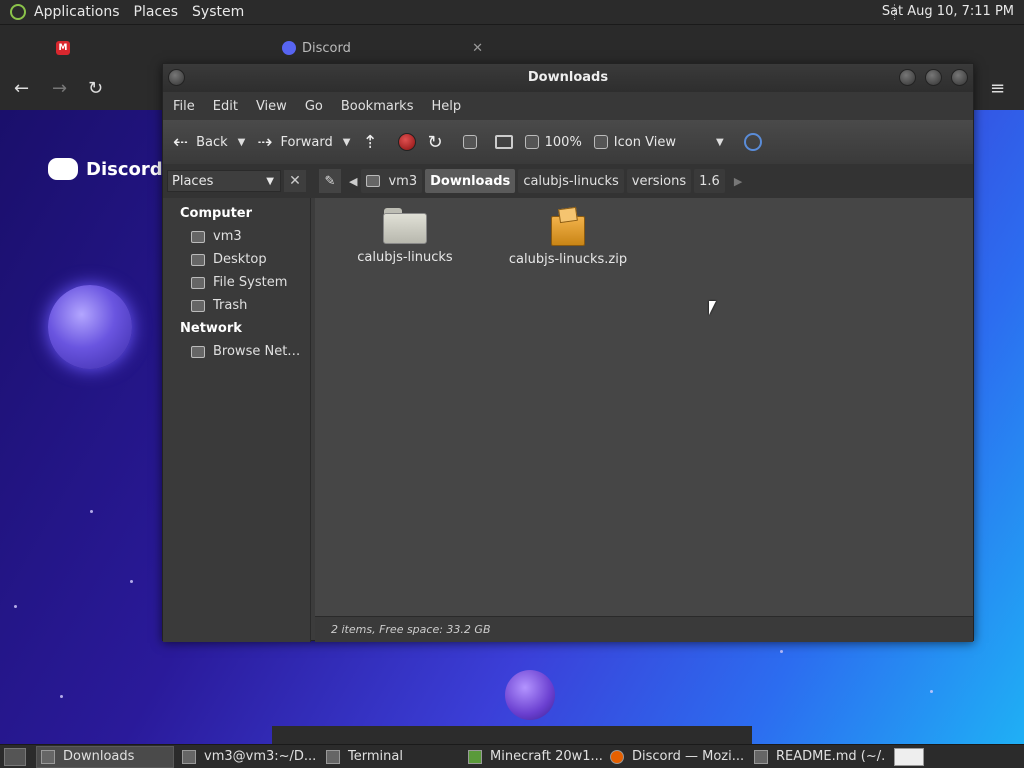  I want to click on home-button, so click(472, 142).